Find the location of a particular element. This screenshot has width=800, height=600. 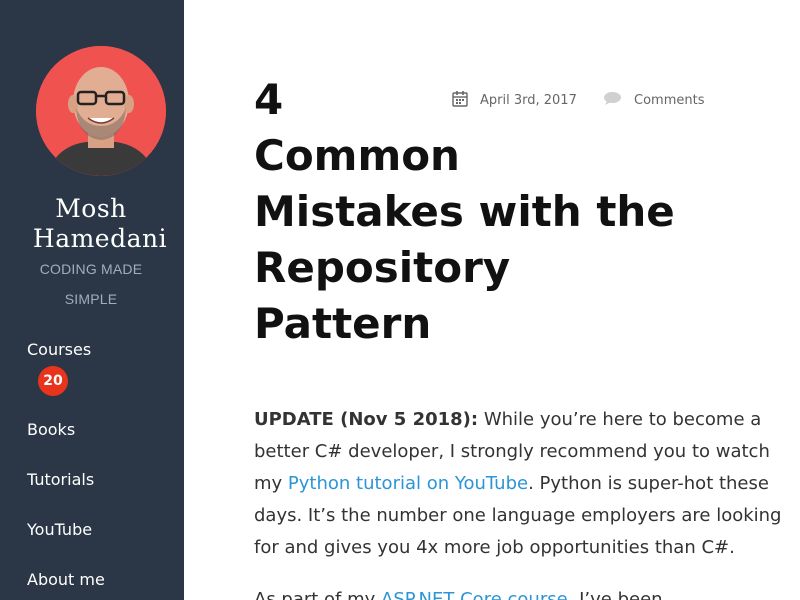

comments-link: Comments is located at coordinates (669, 100).